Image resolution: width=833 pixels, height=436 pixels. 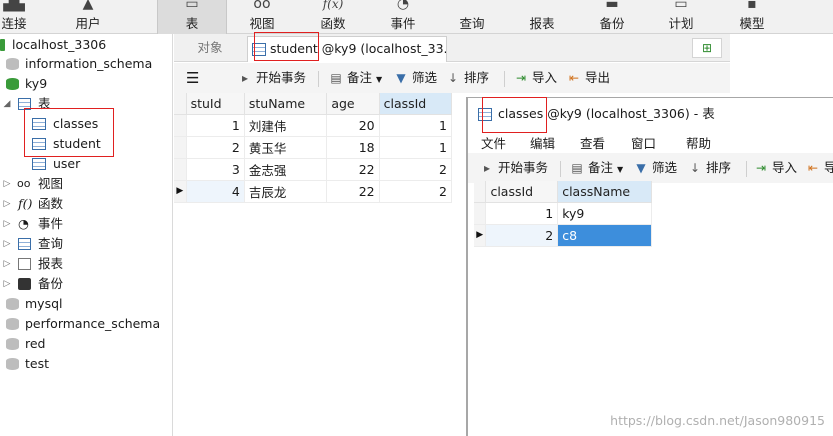 I want to click on toolbar-schedule-button: ▭ 计划, so click(x=681, y=17).